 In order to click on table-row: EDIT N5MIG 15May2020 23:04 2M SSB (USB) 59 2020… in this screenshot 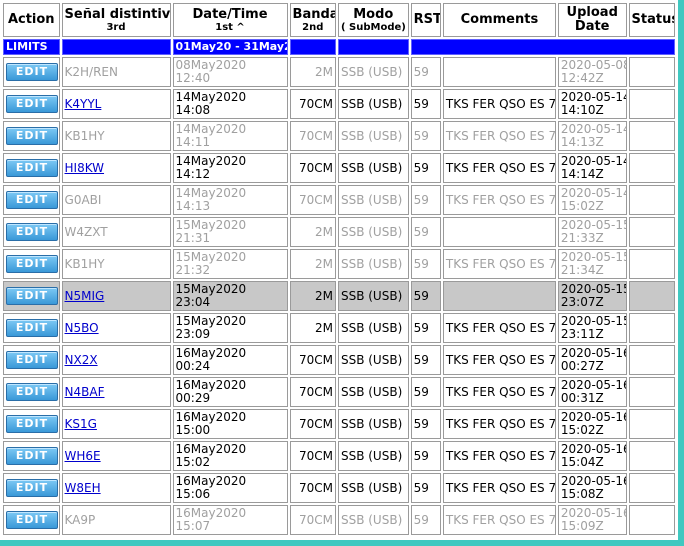, I will do `click(339, 296)`.